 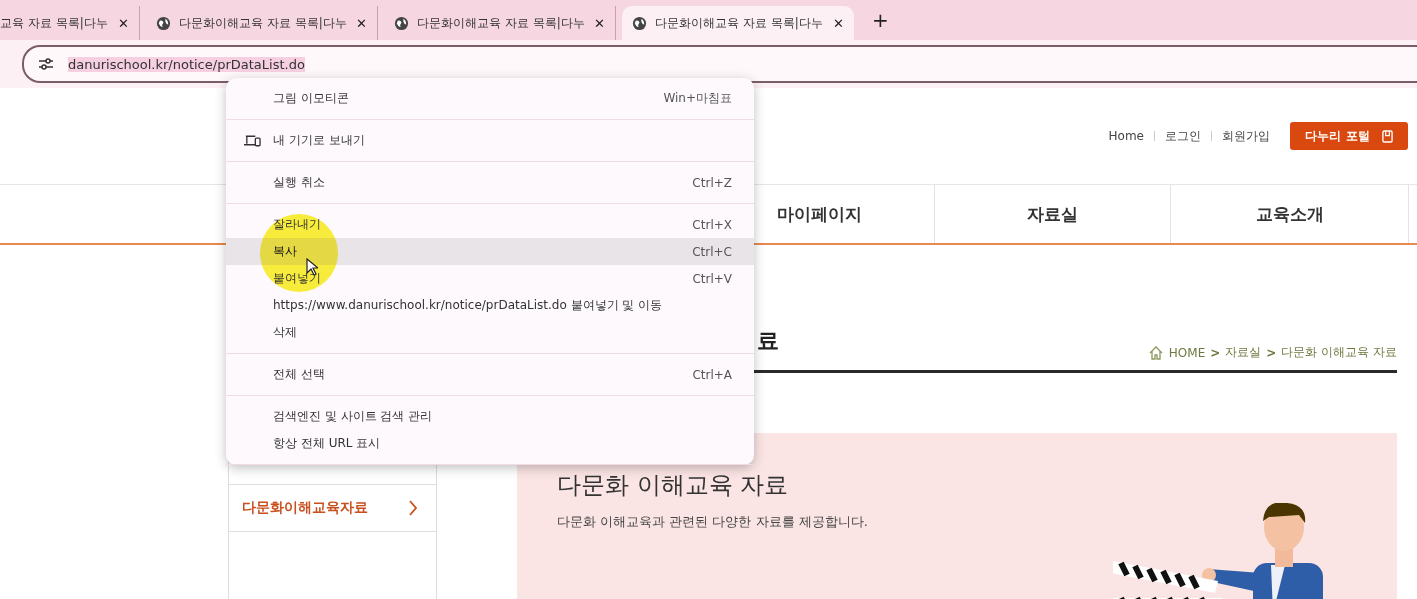 What do you see at coordinates (490, 140) in the screenshot?
I see `menu-item: 내 기기로 보내기` at bounding box center [490, 140].